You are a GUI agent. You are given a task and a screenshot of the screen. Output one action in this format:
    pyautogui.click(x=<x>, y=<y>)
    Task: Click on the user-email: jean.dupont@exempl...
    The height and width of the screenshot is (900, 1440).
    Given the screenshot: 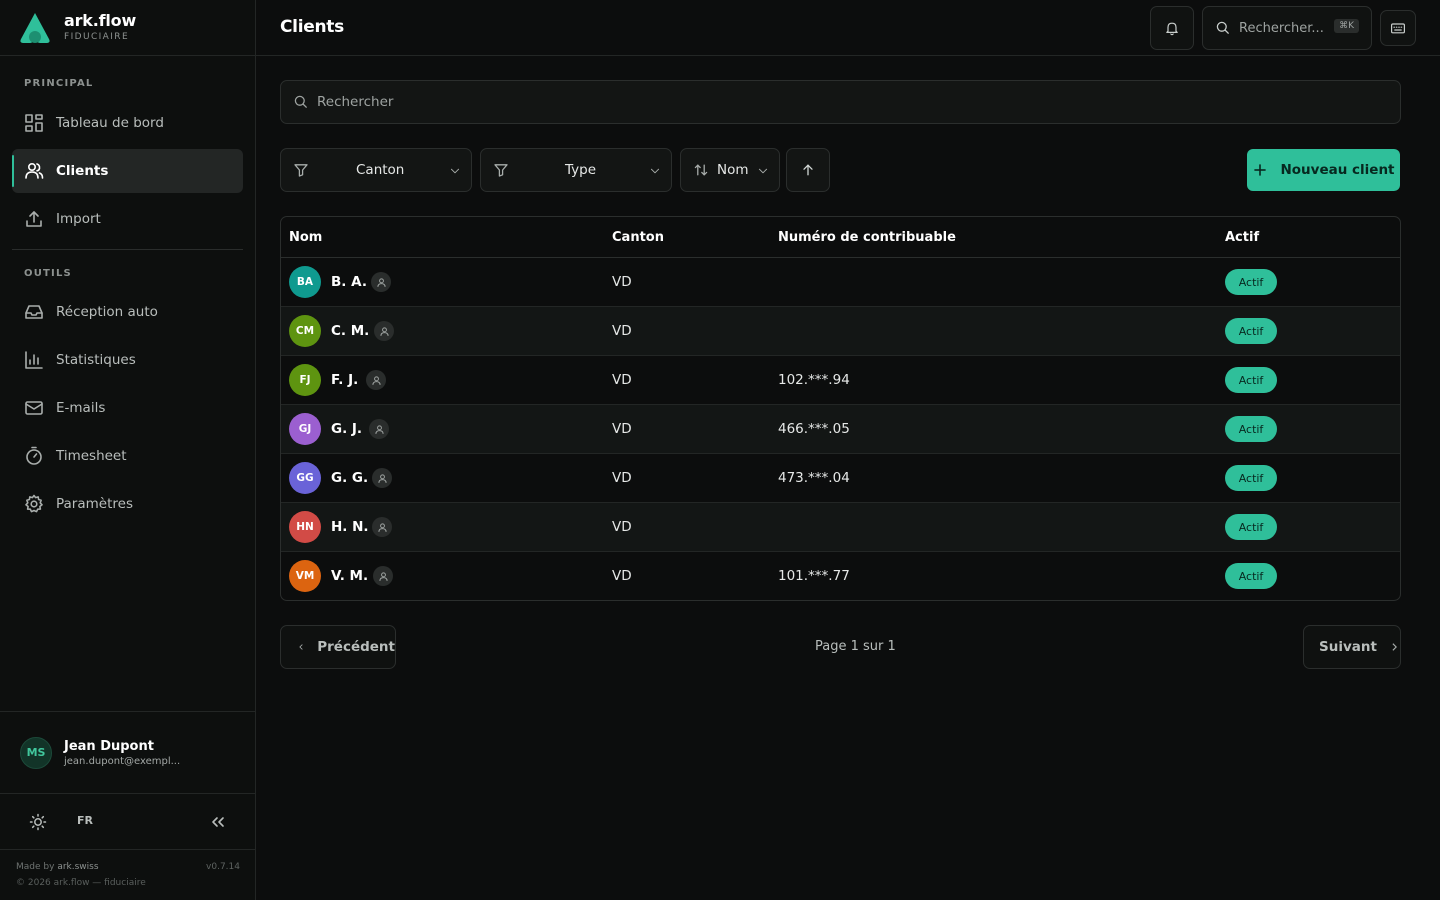 What is the action you would take?
    pyautogui.click(x=122, y=761)
    